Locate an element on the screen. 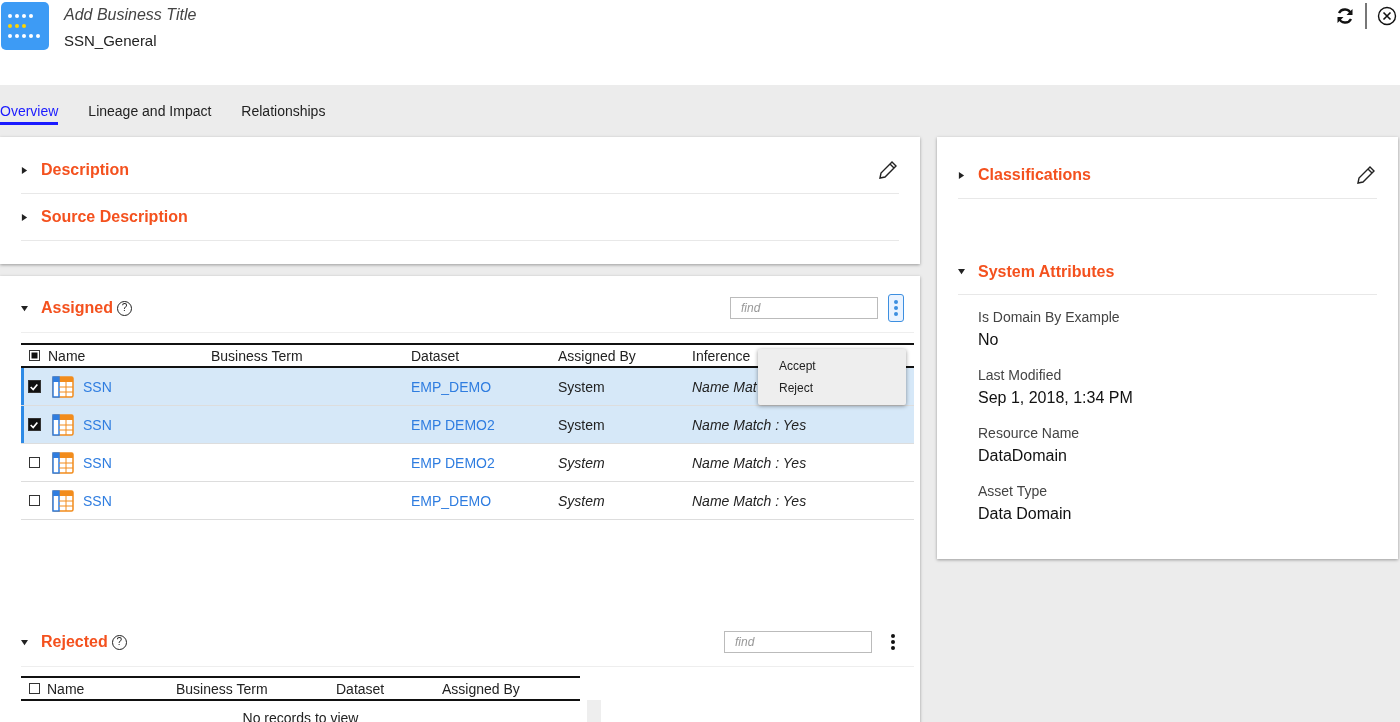 This screenshot has width=1400, height=722. attribute-value: Sep 1, 2018, 1:34 PM is located at coordinates (1056, 398).